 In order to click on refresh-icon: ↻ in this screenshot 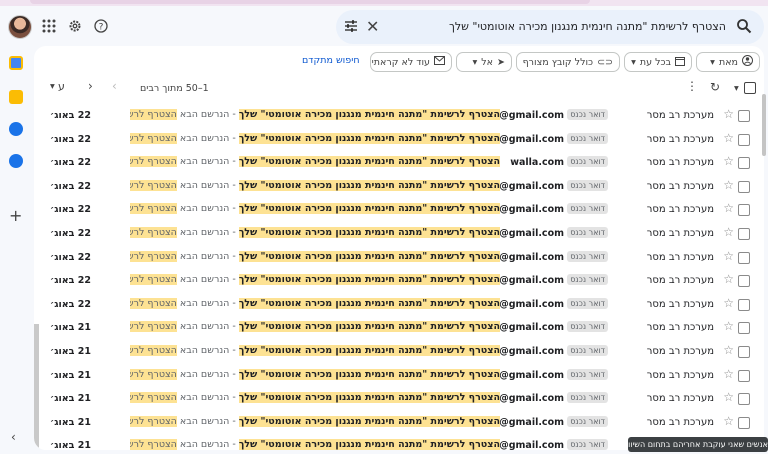, I will do `click(715, 87)`.